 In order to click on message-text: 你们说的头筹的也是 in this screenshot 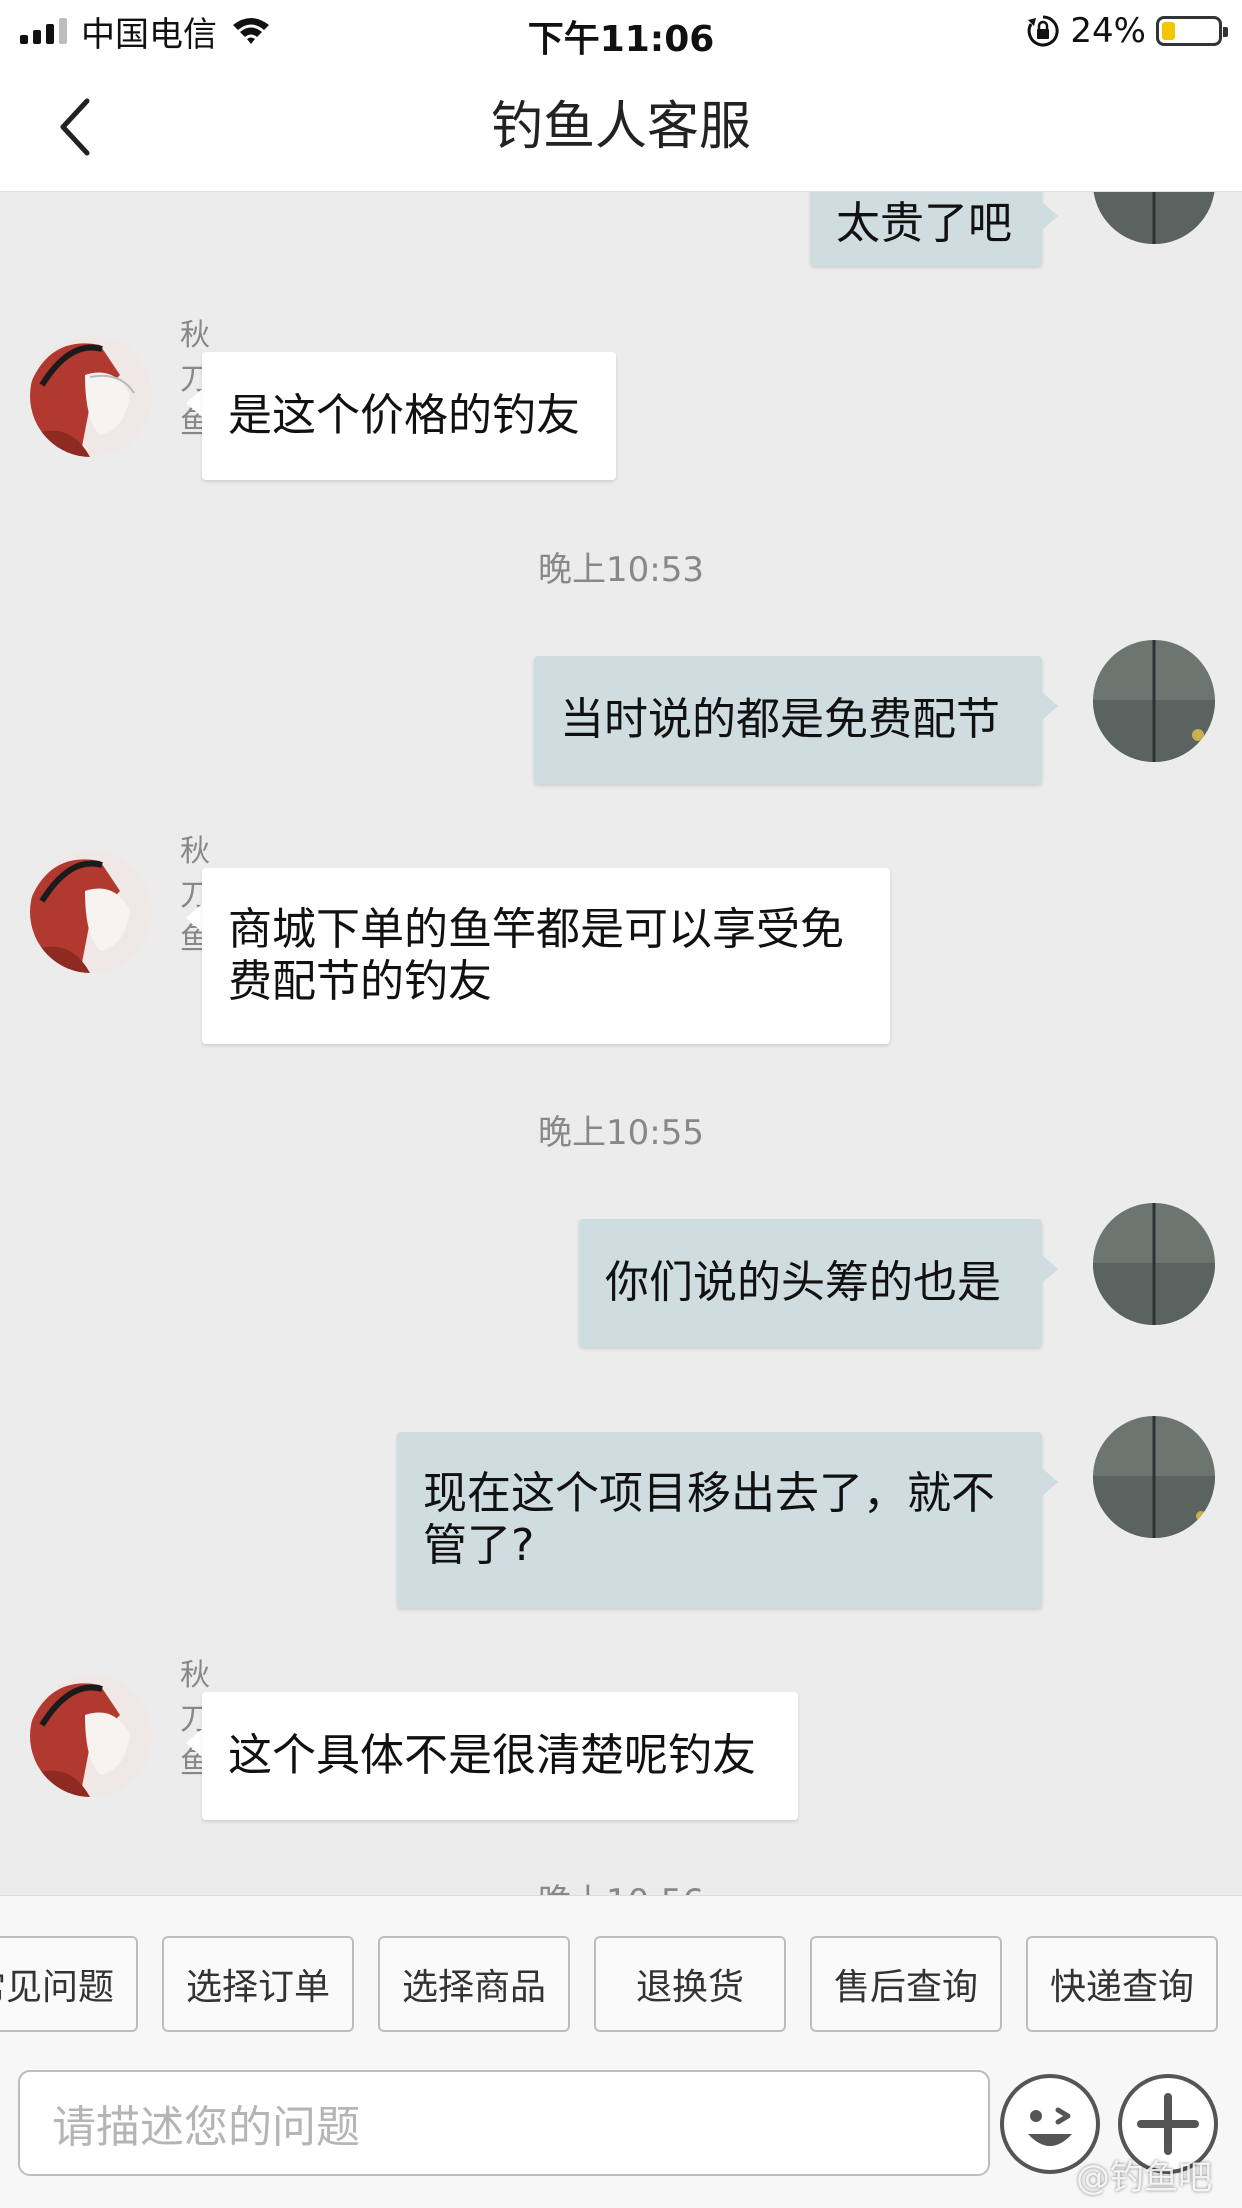, I will do `click(803, 1282)`.